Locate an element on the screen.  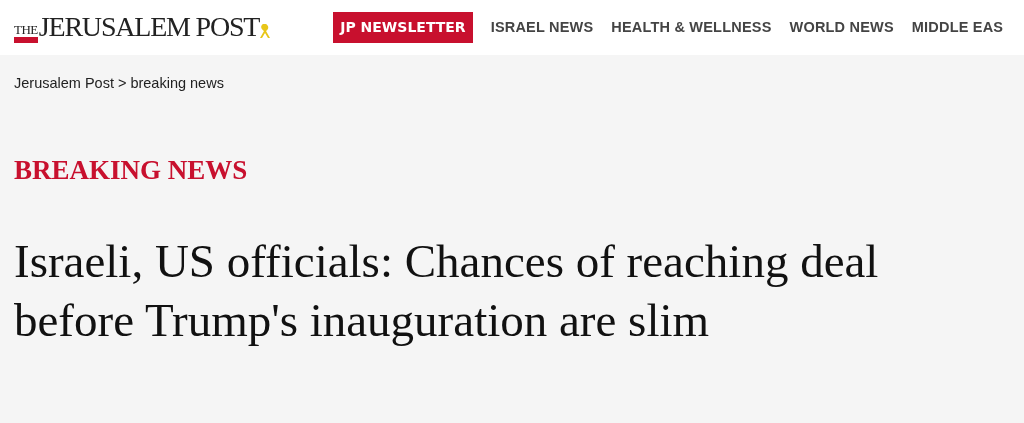
nav-link: WORLD NEWS is located at coordinates (841, 27).